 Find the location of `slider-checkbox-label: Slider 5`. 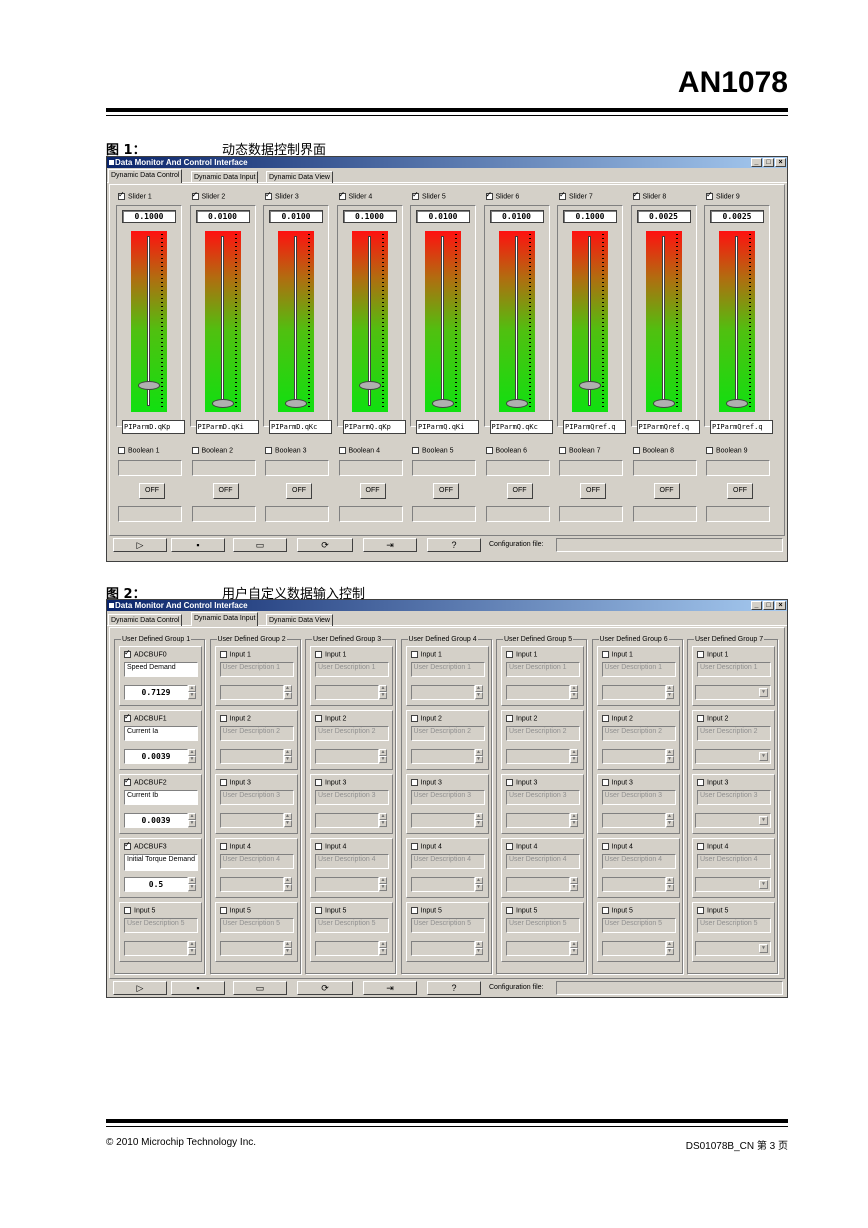

slider-checkbox-label: Slider 5 is located at coordinates (429, 195).